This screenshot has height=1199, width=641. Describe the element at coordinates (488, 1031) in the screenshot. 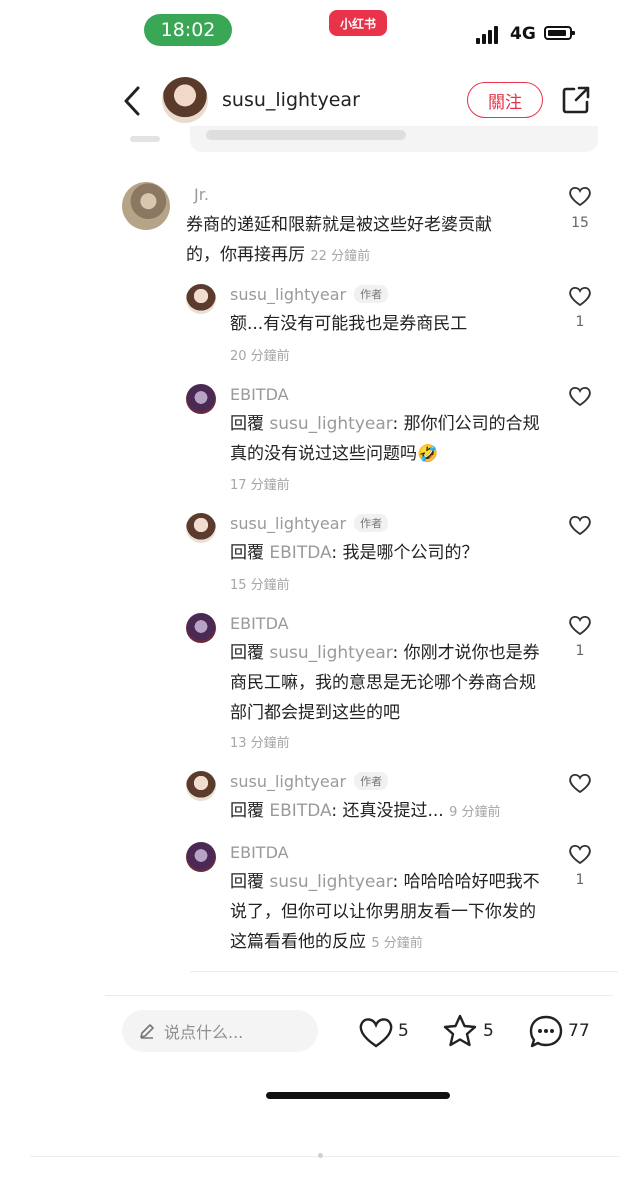

I see `post-star-count: 5` at that location.